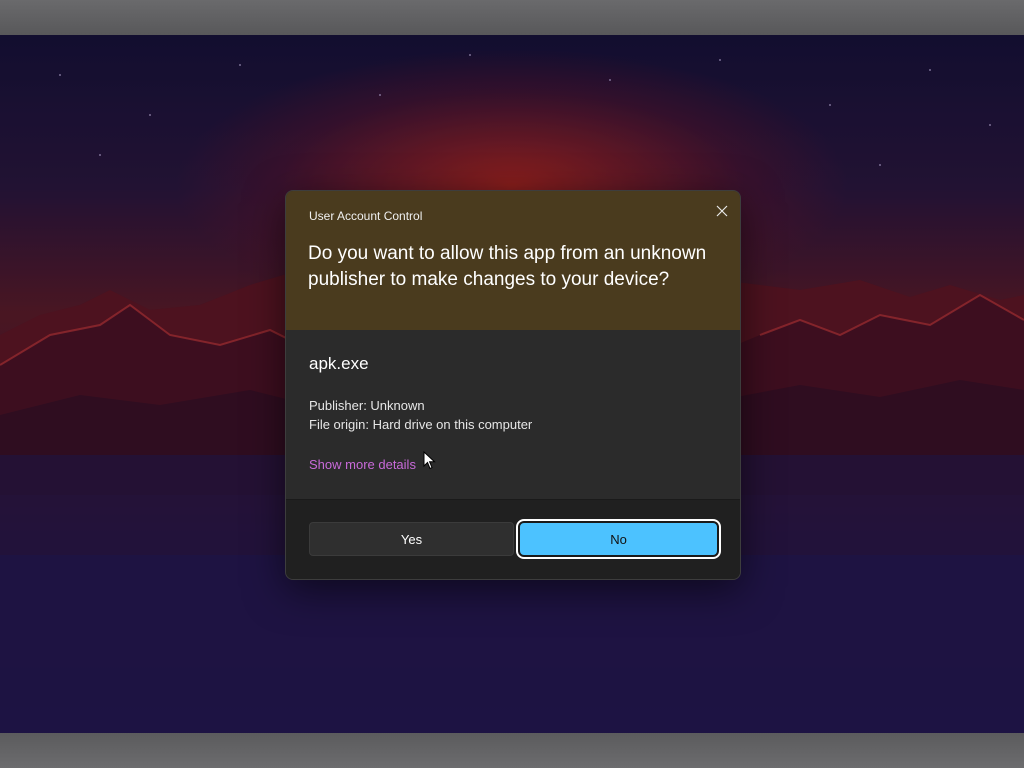 Image resolution: width=1024 pixels, height=768 pixels. I want to click on close-icon, so click(722, 211).